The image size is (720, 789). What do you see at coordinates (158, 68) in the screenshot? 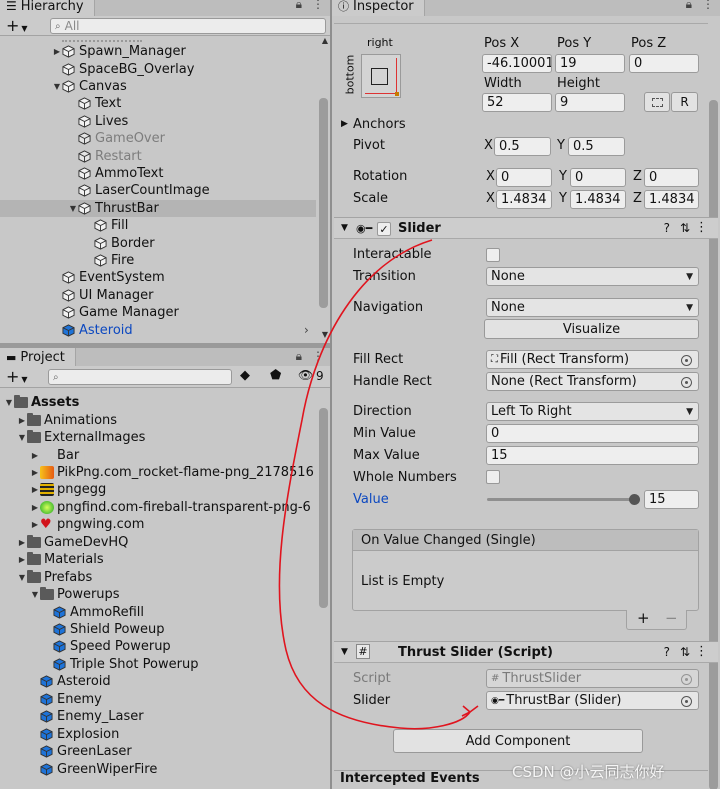
I see `hierarchy-item: SpaceBG_Overlay` at bounding box center [158, 68].